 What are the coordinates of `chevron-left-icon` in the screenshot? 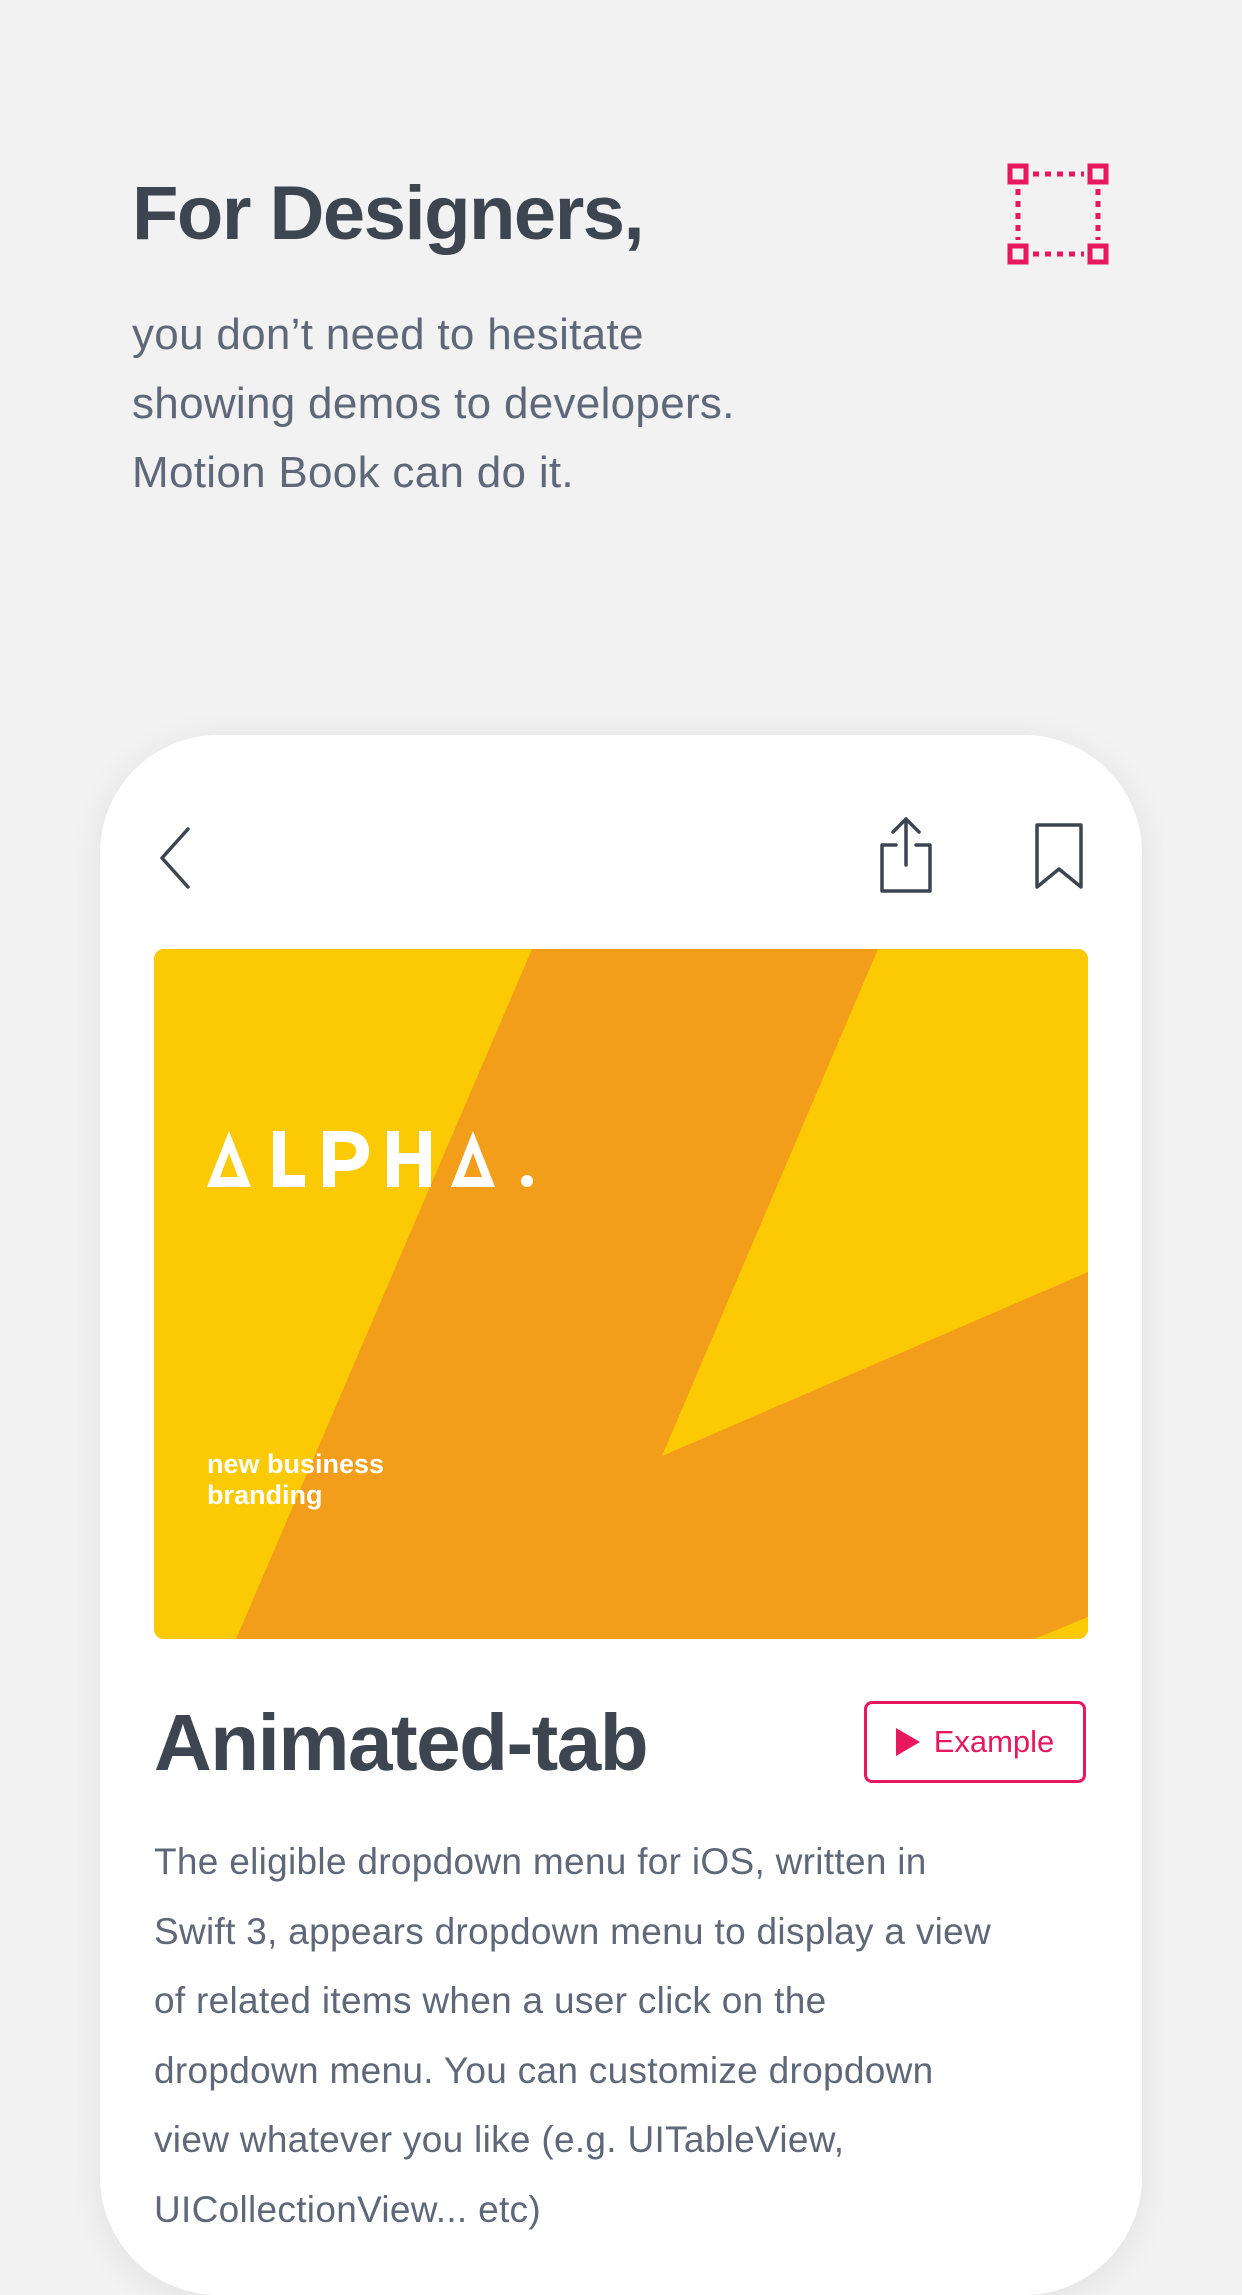 It's located at (179, 858).